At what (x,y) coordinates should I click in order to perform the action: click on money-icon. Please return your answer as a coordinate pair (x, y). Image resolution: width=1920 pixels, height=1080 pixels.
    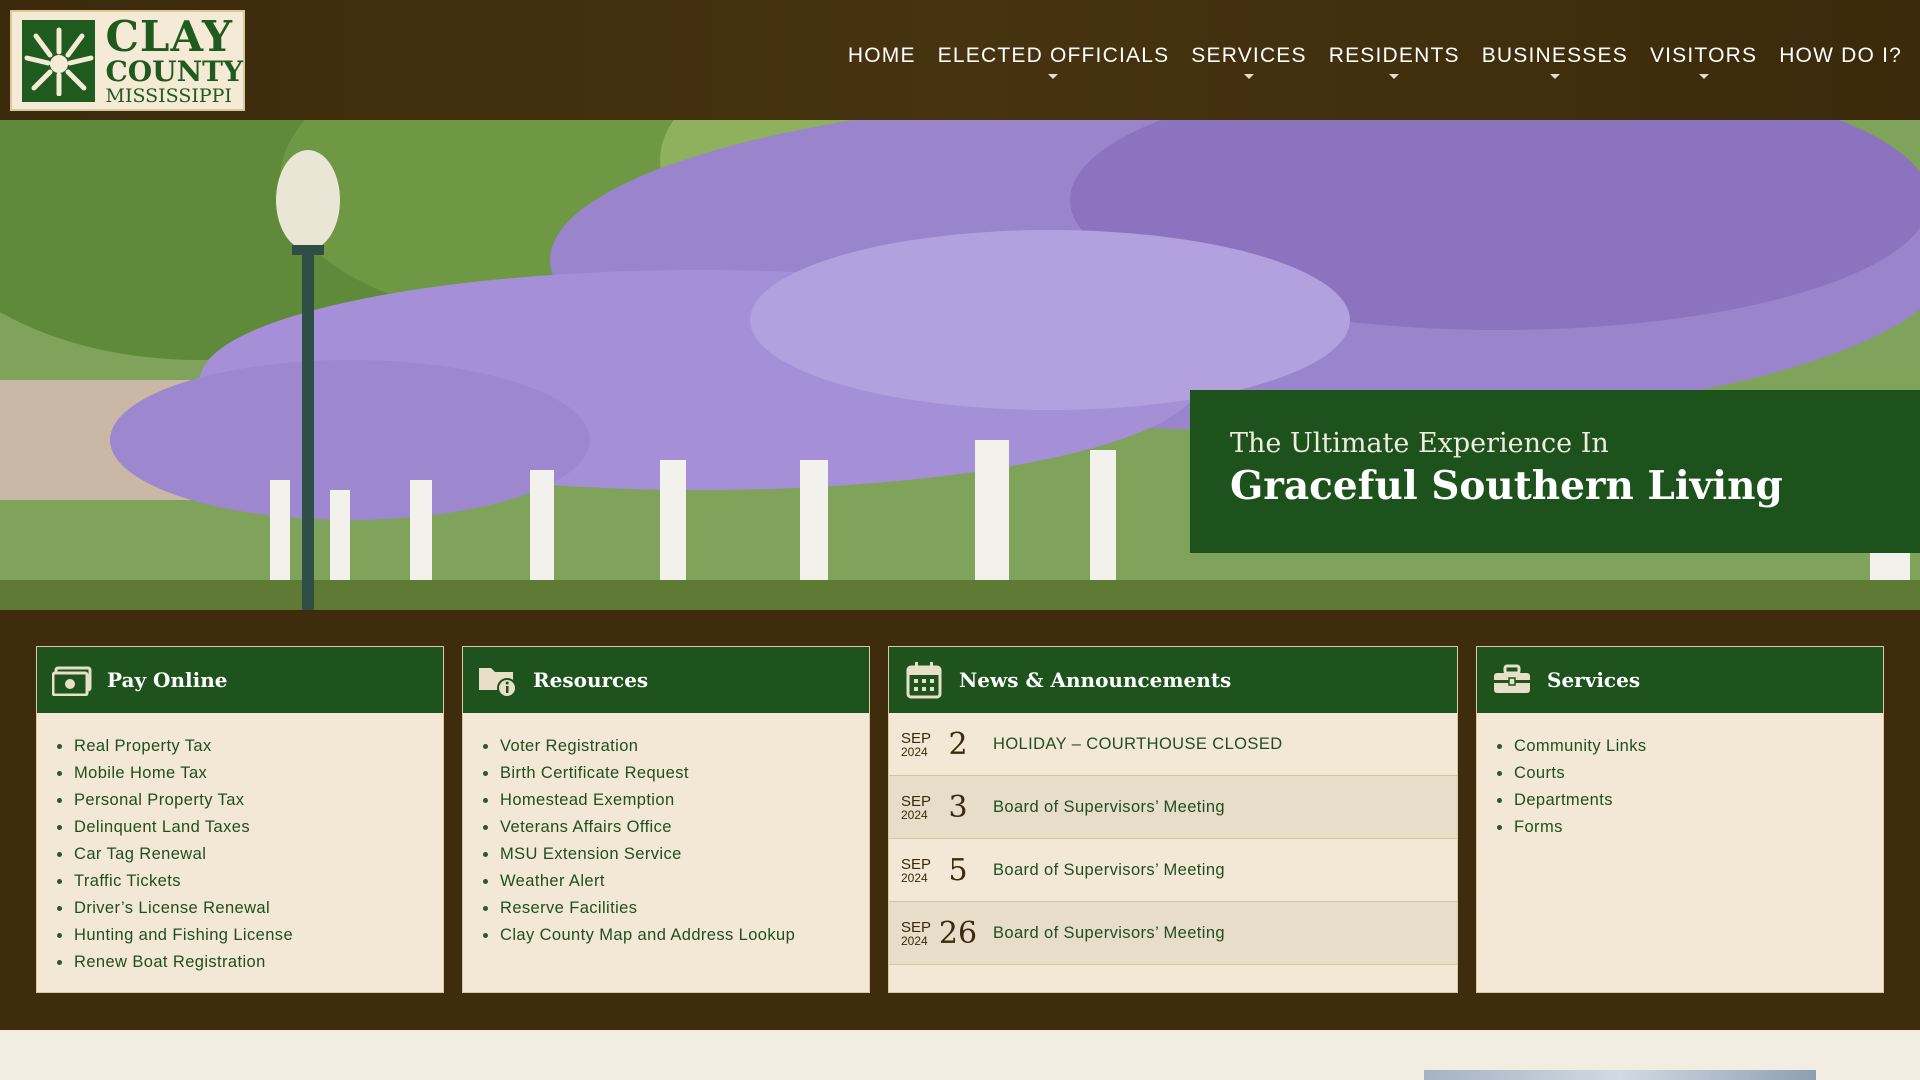
    Looking at the image, I should click on (72, 680).